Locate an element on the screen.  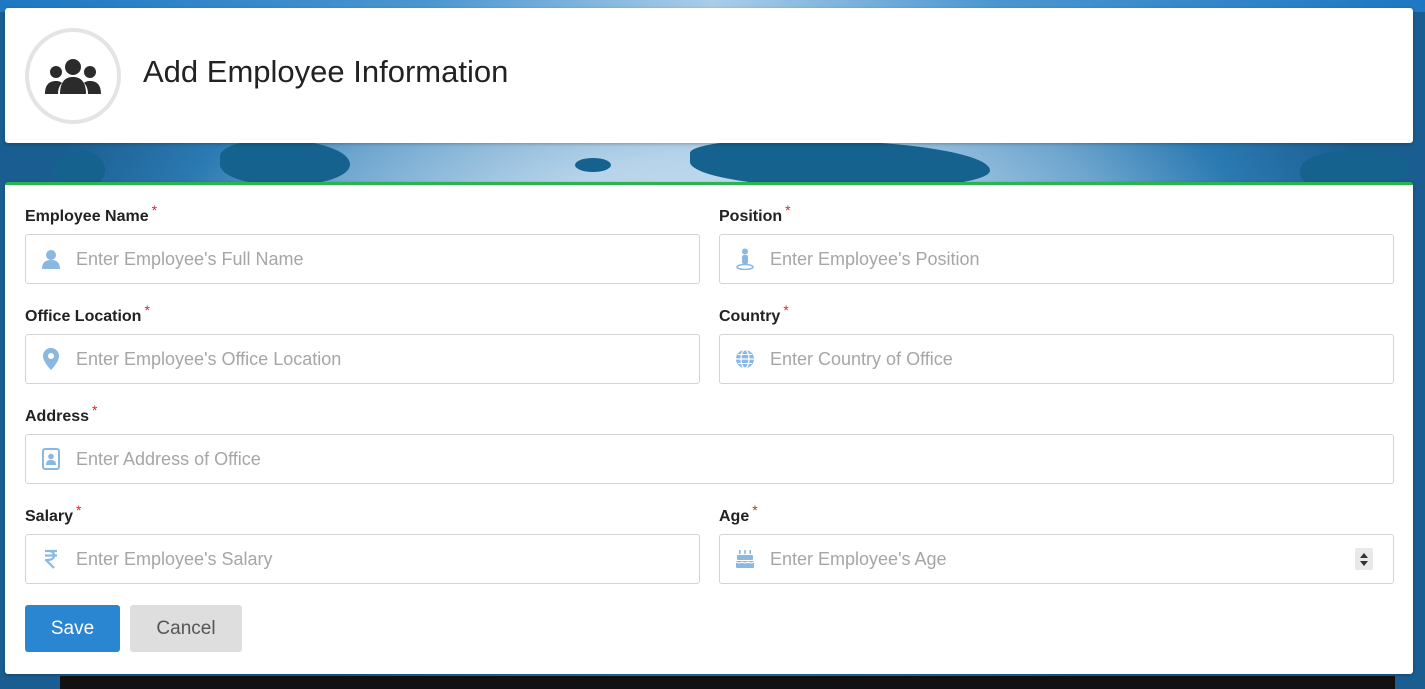
salary-label: Salary * is located at coordinates (53, 513).